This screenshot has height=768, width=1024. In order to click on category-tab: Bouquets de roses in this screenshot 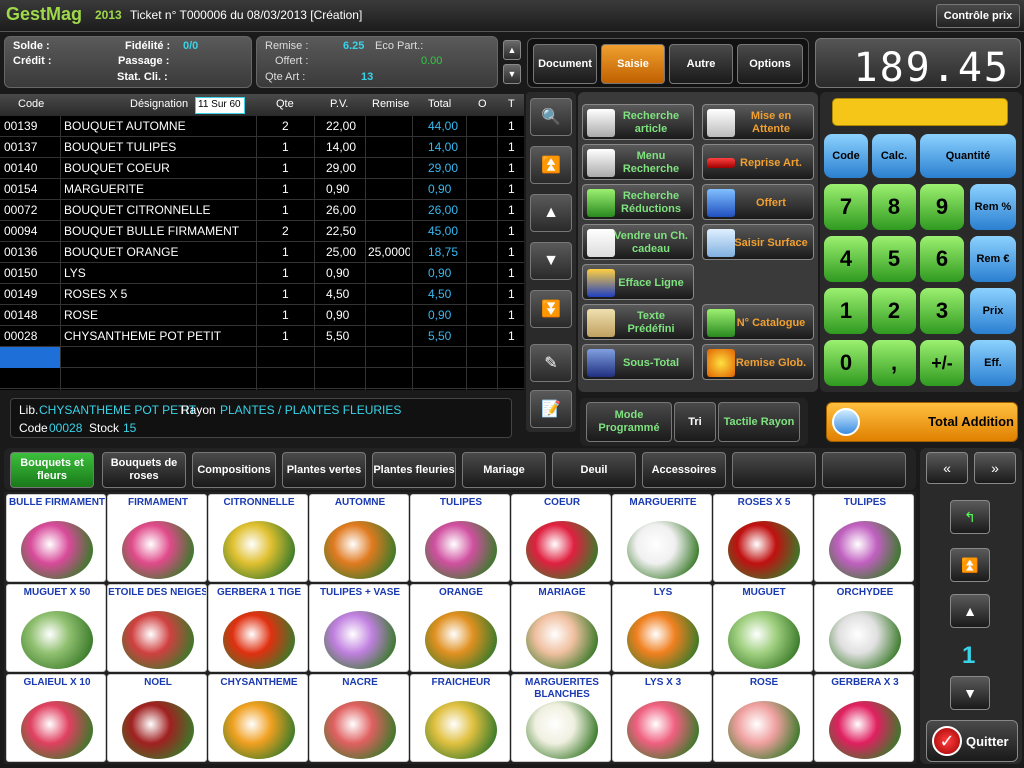, I will do `click(144, 470)`.